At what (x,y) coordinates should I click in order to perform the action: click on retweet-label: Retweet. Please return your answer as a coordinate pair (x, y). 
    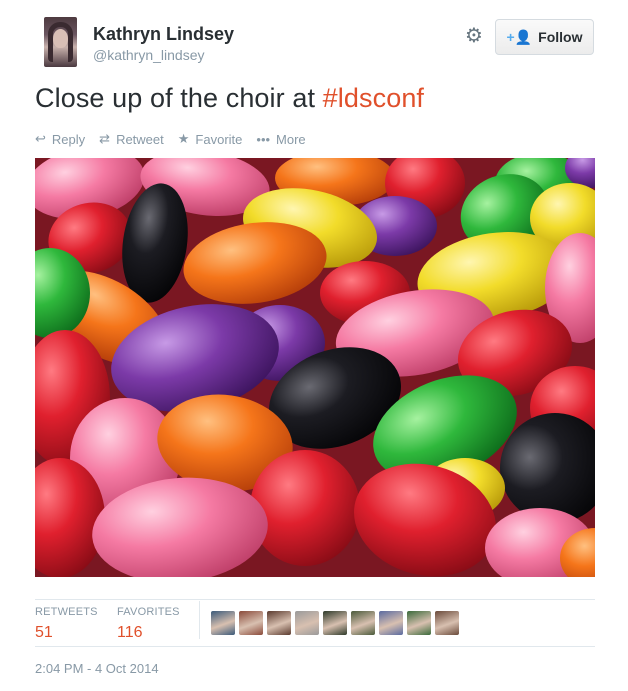
    Looking at the image, I should click on (140, 139).